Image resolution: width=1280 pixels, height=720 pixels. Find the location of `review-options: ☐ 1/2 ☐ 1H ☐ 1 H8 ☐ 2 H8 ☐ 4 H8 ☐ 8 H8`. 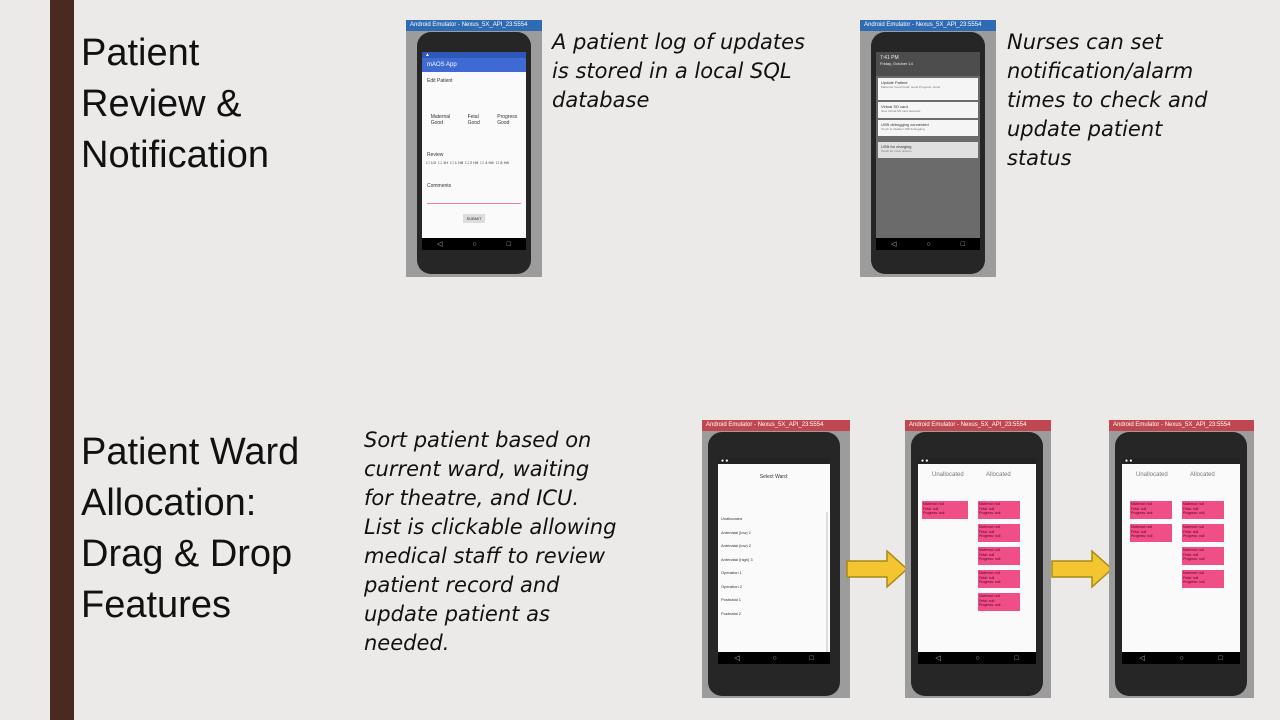

review-options: ☐ 1/2 ☐ 1H ☐ 1 H8 ☐ 2 H8 ☐ 4 H8 ☐ 8 H8 is located at coordinates (474, 162).